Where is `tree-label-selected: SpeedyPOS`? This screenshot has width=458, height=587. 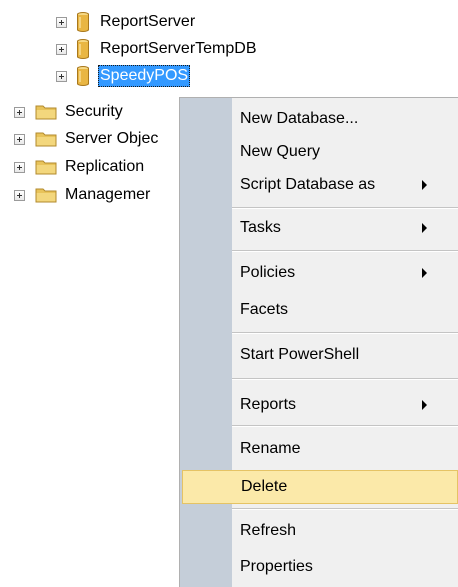 tree-label-selected: SpeedyPOS is located at coordinates (144, 76).